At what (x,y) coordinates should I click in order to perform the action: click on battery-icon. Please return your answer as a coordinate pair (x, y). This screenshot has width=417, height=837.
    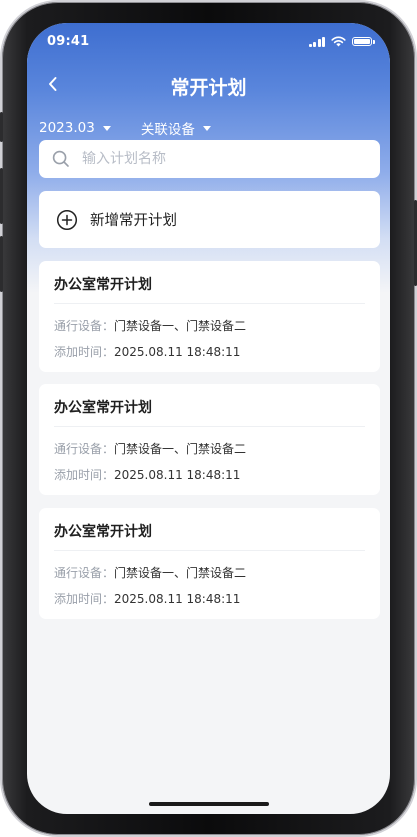
    Looking at the image, I should click on (363, 41).